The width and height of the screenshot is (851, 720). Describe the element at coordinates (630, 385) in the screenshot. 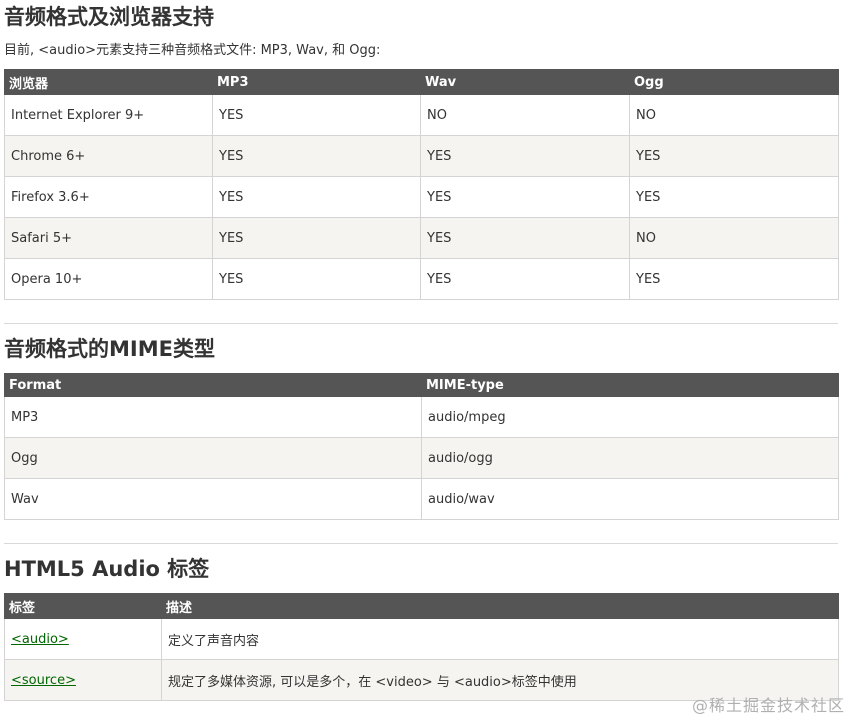

I see `header-mime-type: MIME-type` at that location.